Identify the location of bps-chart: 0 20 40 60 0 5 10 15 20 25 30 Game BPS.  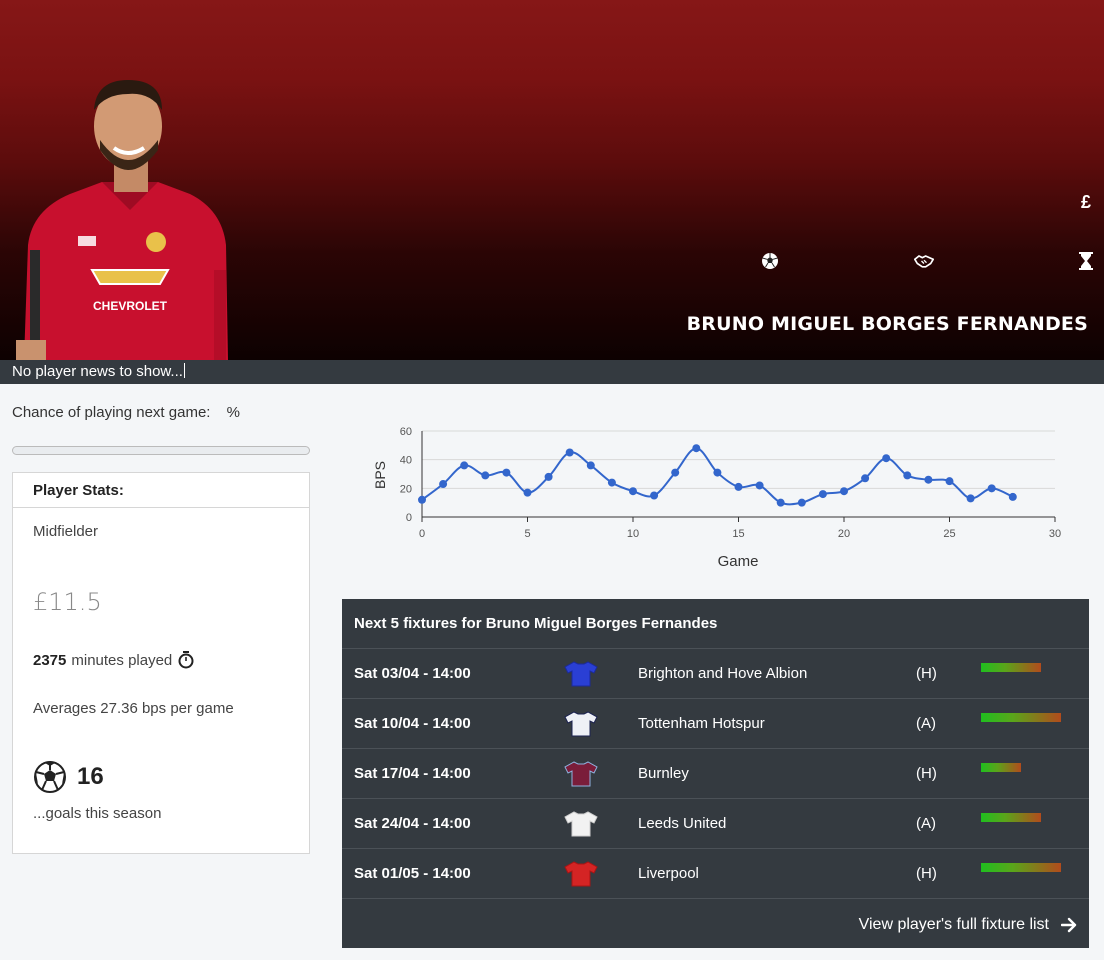
(715, 494).